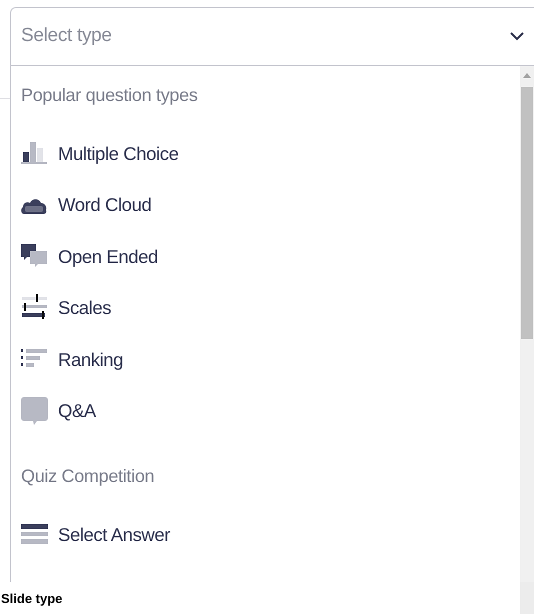  What do you see at coordinates (34, 411) in the screenshot?
I see `speech-bubble-icon` at bounding box center [34, 411].